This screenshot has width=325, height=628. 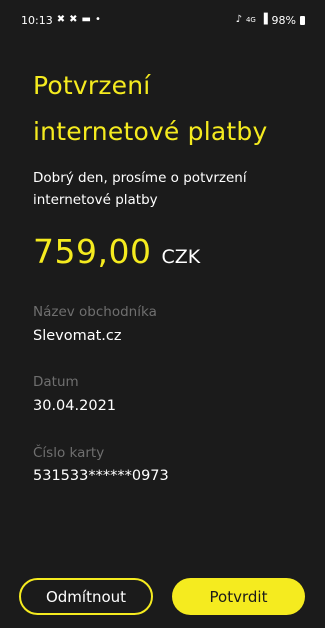 What do you see at coordinates (250, 19) in the screenshot?
I see `signal-text: 4G` at bounding box center [250, 19].